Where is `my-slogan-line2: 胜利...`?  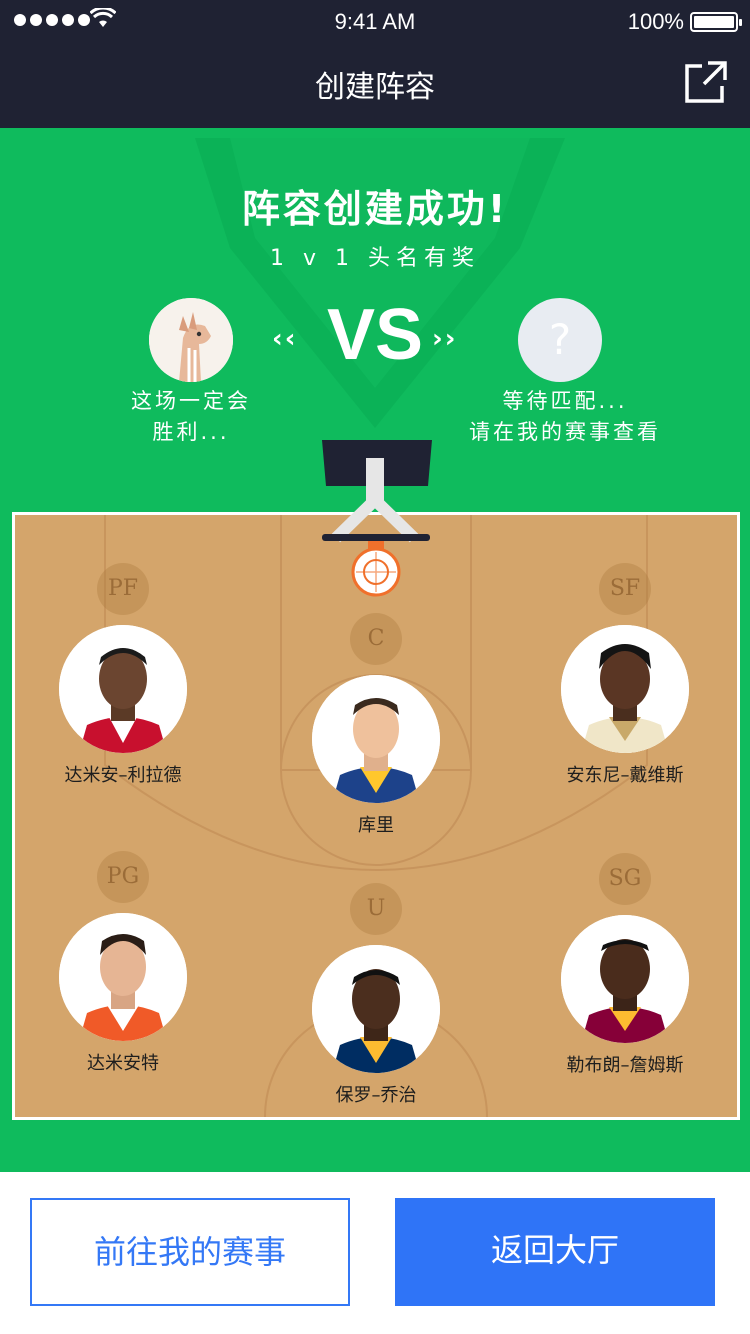 my-slogan-line2: 胜利... is located at coordinates (191, 432).